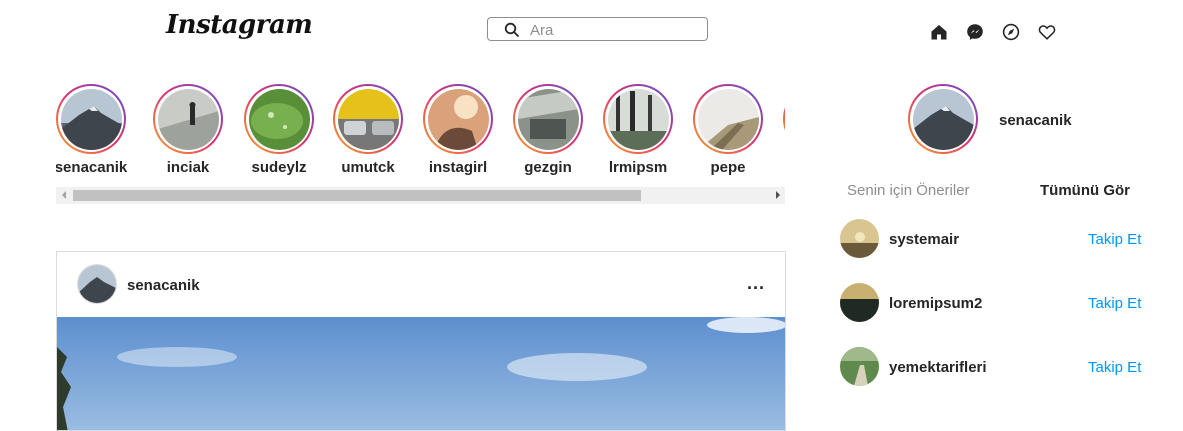 This screenshot has width=1183, height=431. What do you see at coordinates (779, 119) in the screenshot?
I see `story-item-partial` at bounding box center [779, 119].